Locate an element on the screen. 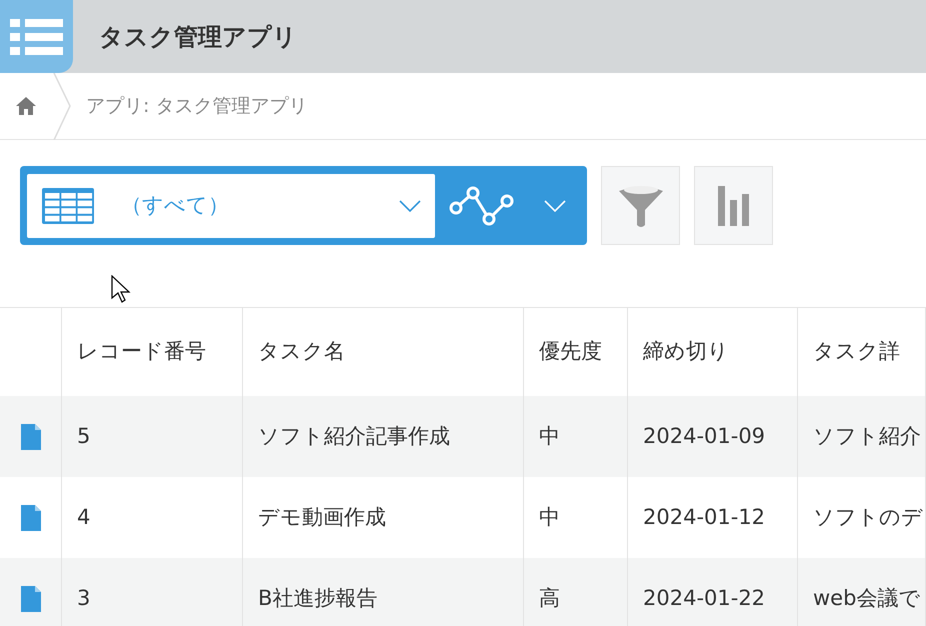 This screenshot has width=926, height=626. table-cell: 高 is located at coordinates (576, 592).